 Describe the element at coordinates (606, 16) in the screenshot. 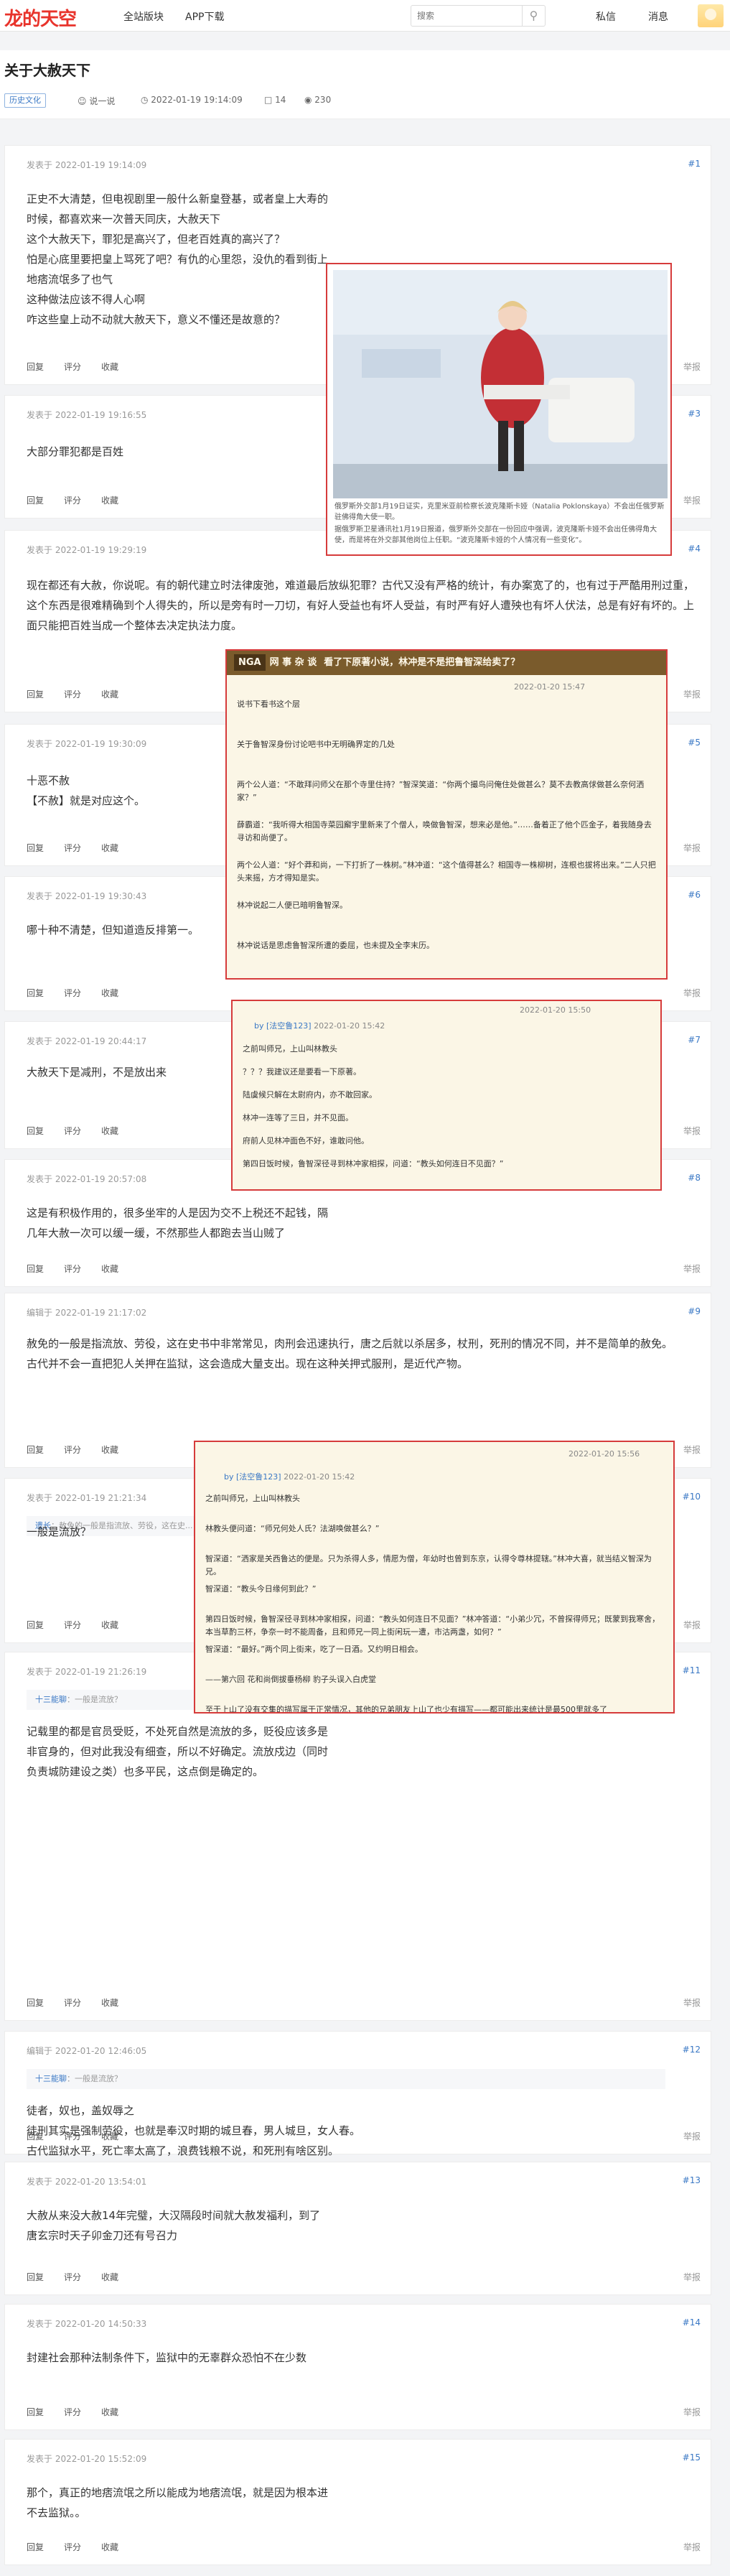

I see `nav-private-message: 私信` at that location.